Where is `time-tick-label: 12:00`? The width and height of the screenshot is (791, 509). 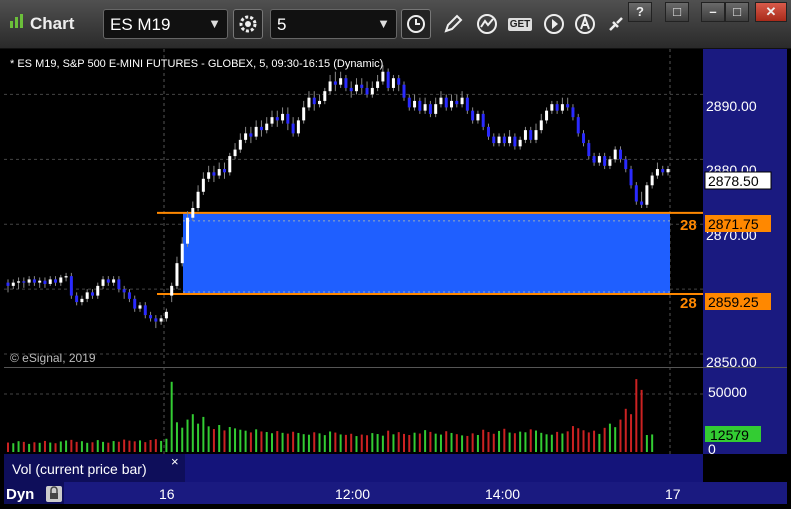 time-tick-label: 12:00 is located at coordinates (352, 494).